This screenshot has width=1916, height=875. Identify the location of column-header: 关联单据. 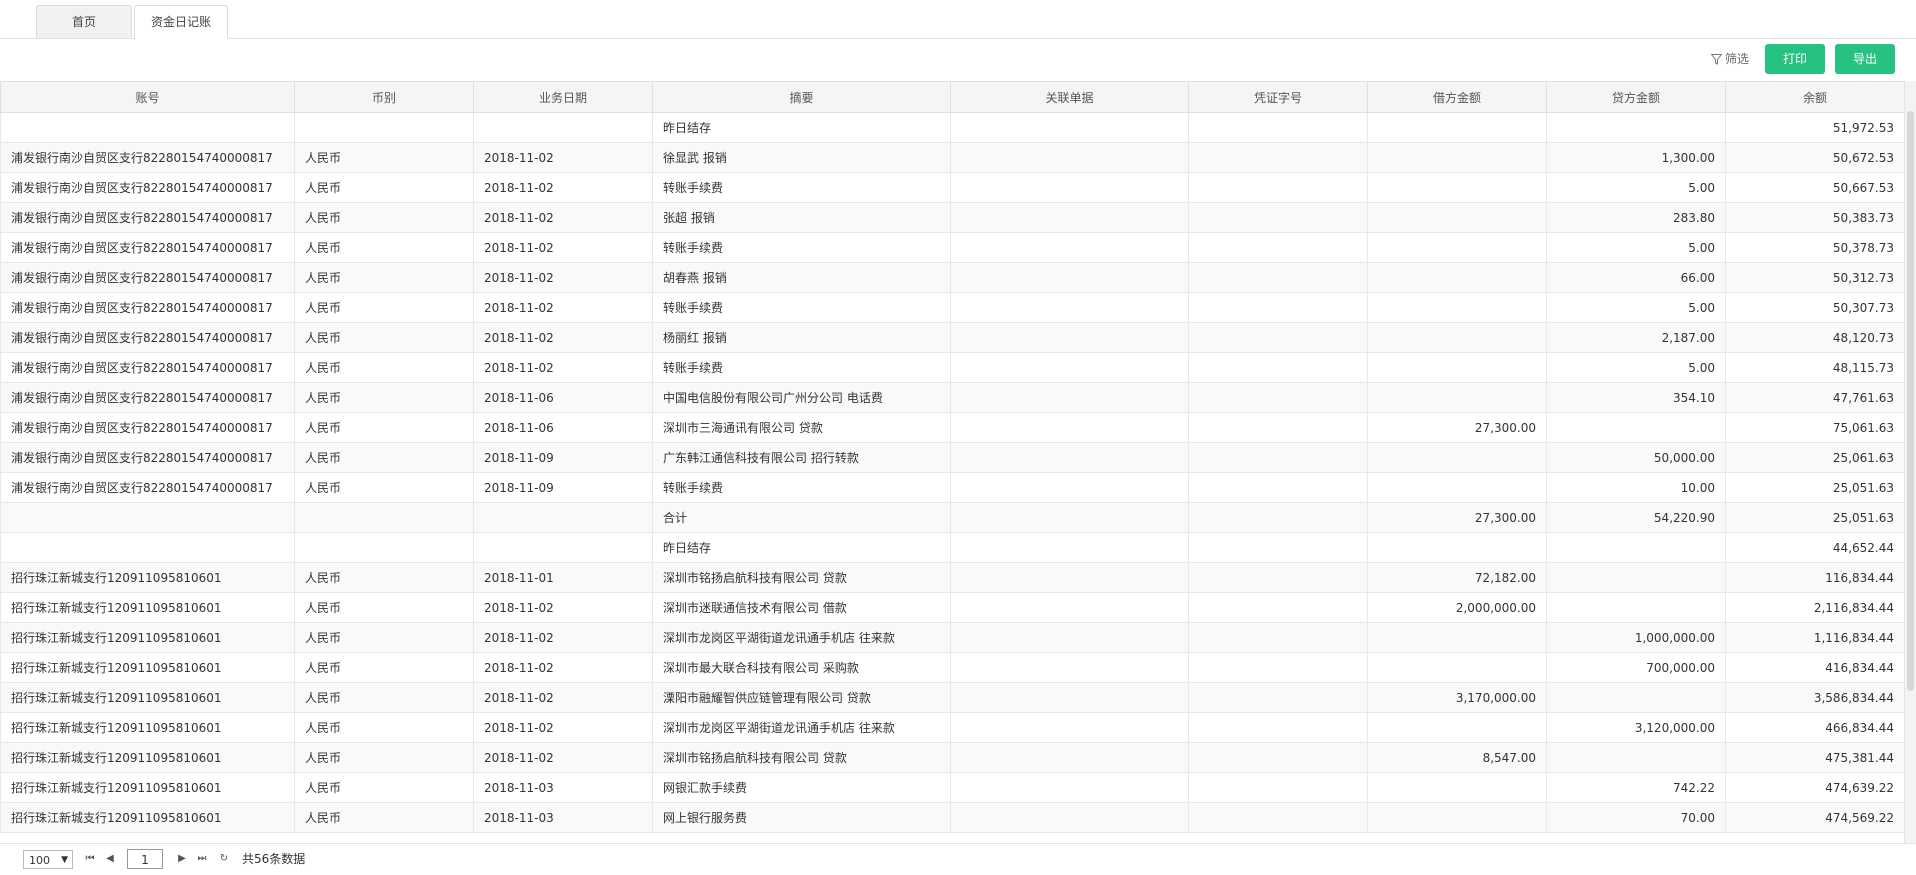
(1069, 97).